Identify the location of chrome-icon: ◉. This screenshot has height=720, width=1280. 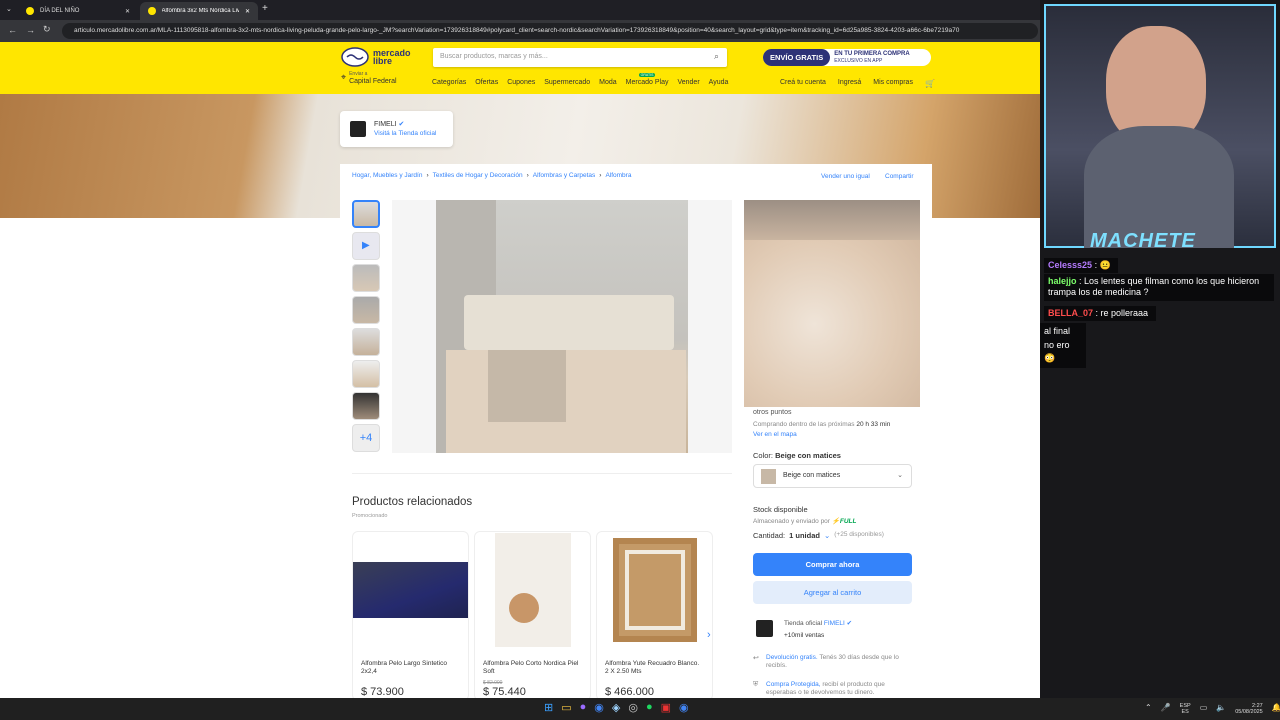
(599, 707).